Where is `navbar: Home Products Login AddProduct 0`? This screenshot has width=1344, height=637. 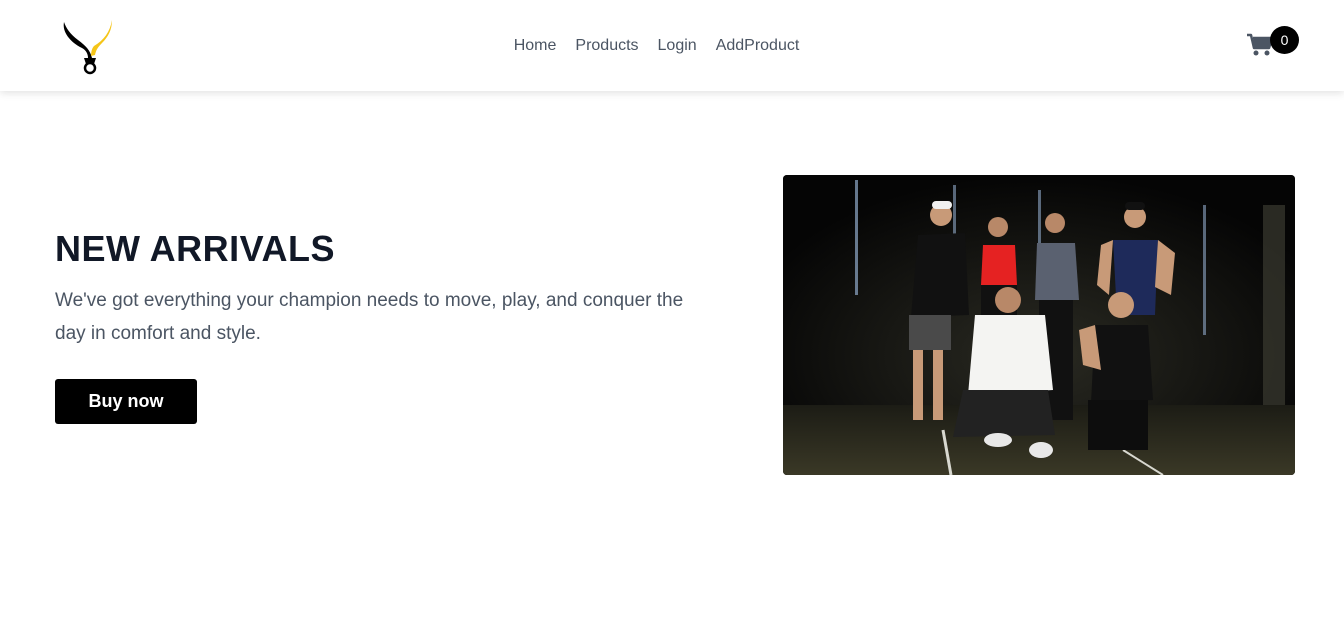 navbar: Home Products Login AddProduct 0 is located at coordinates (672, 45).